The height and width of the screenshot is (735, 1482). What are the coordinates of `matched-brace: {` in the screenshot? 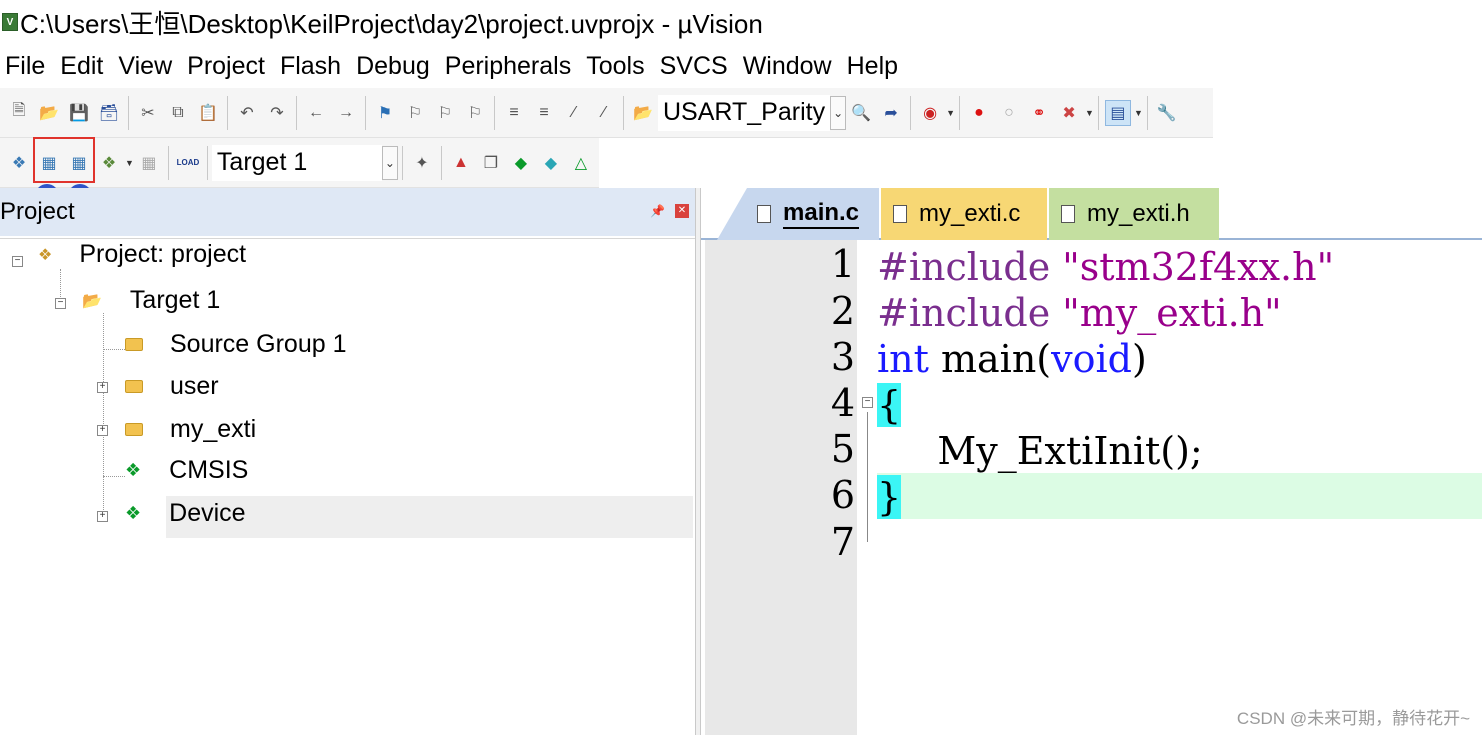 It's located at (889, 405).